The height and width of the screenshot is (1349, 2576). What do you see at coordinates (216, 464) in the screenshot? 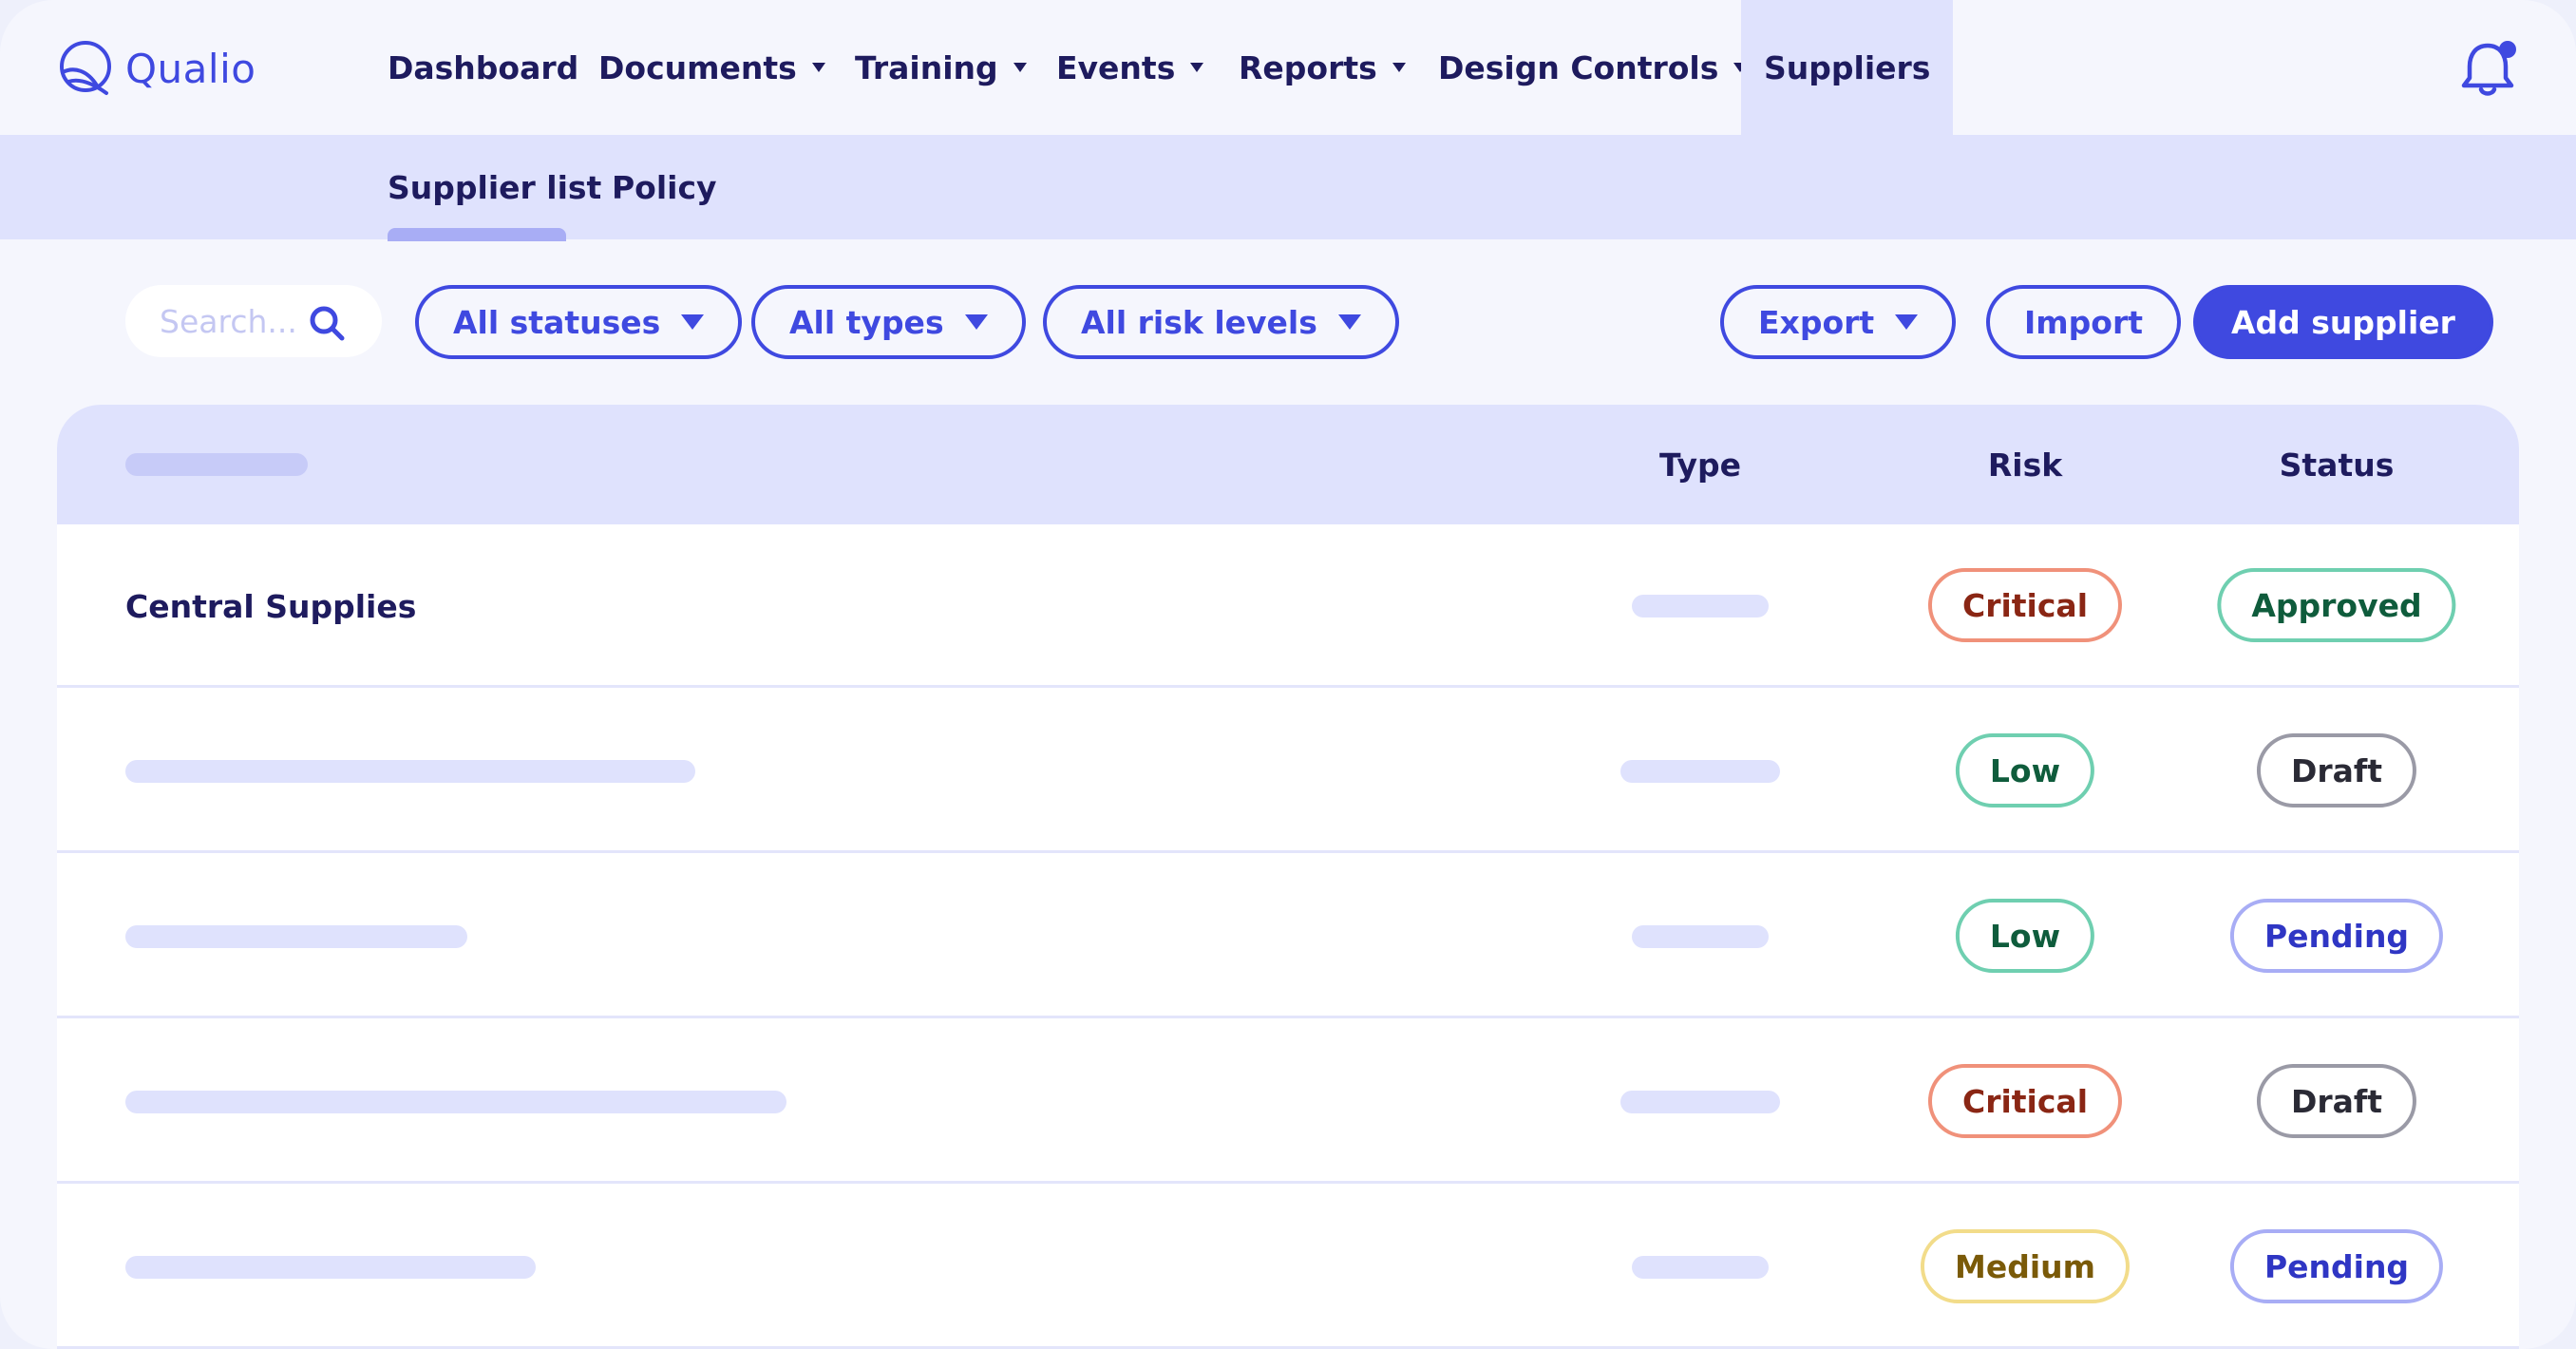
I see `name-header-placeholder` at bounding box center [216, 464].